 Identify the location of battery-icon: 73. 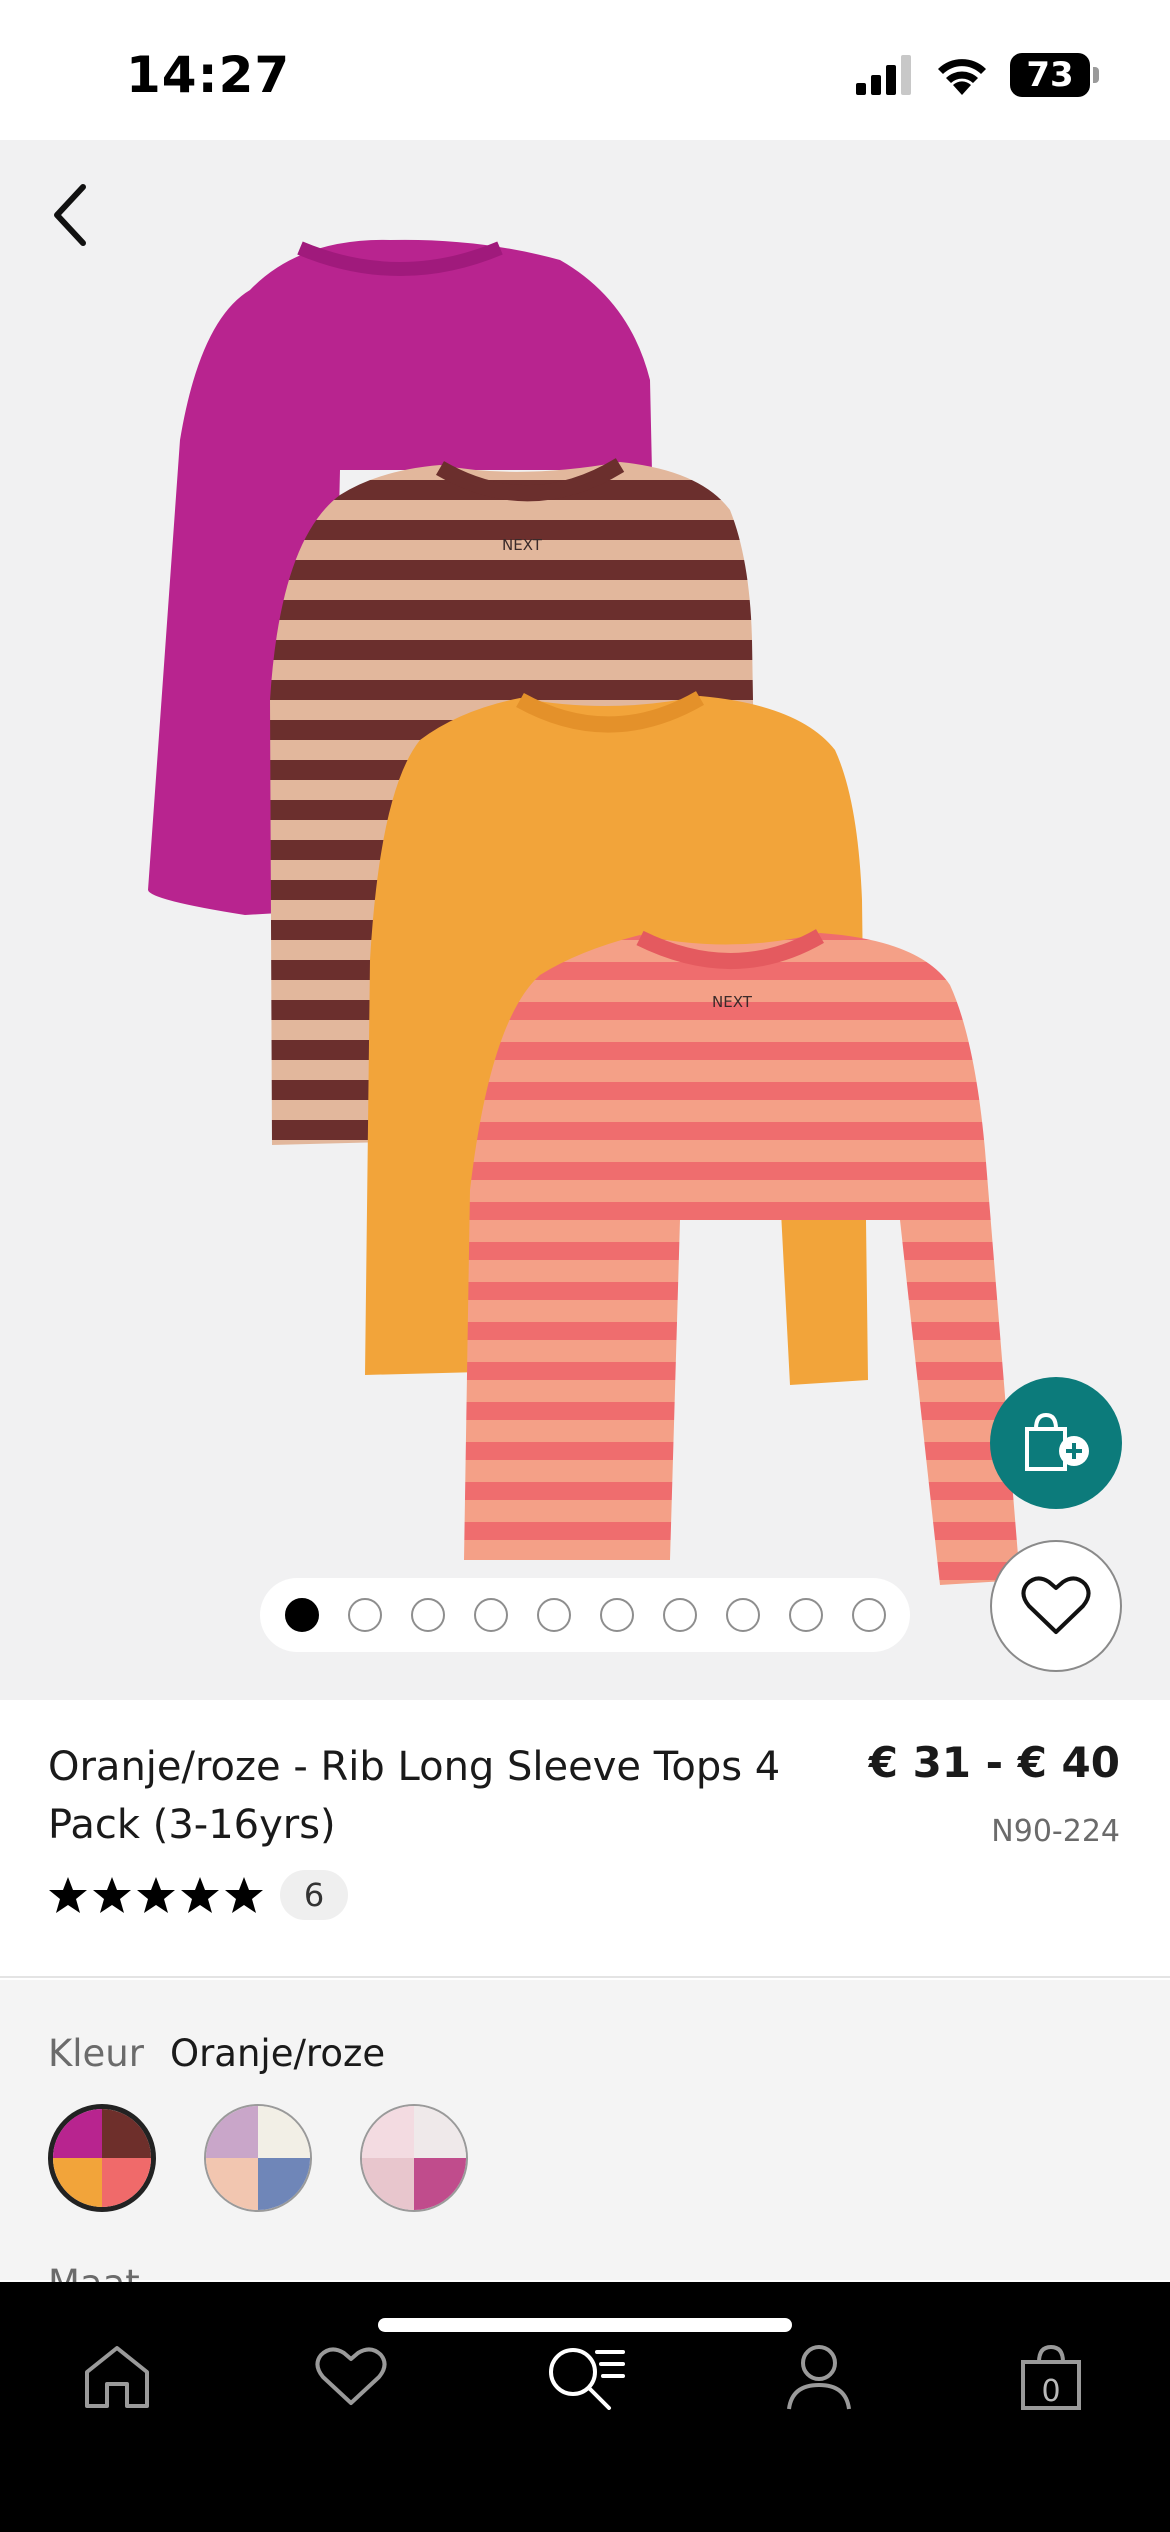
(1054, 75).